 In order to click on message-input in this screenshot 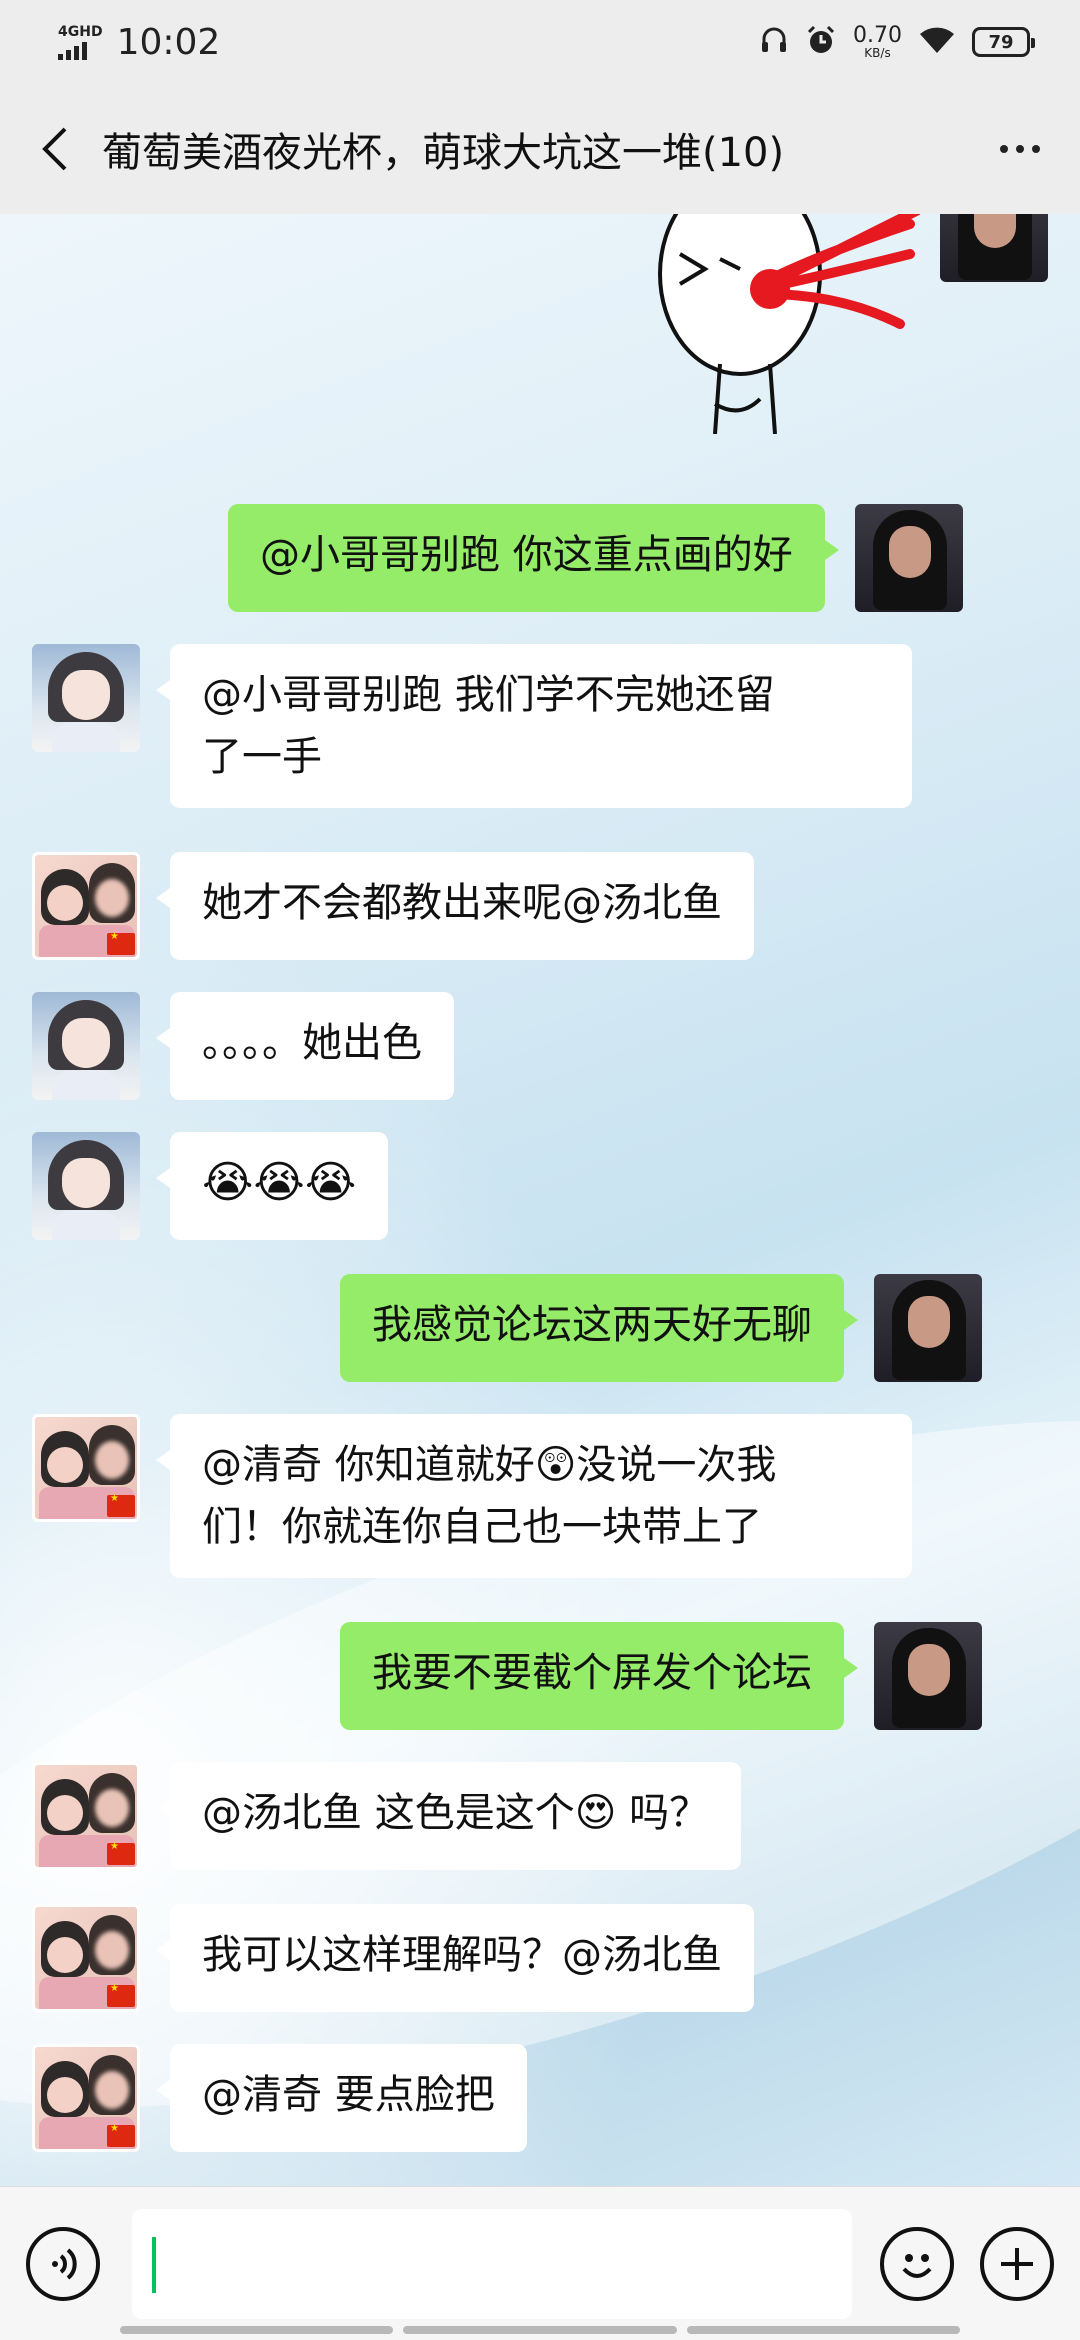, I will do `click(492, 2263)`.